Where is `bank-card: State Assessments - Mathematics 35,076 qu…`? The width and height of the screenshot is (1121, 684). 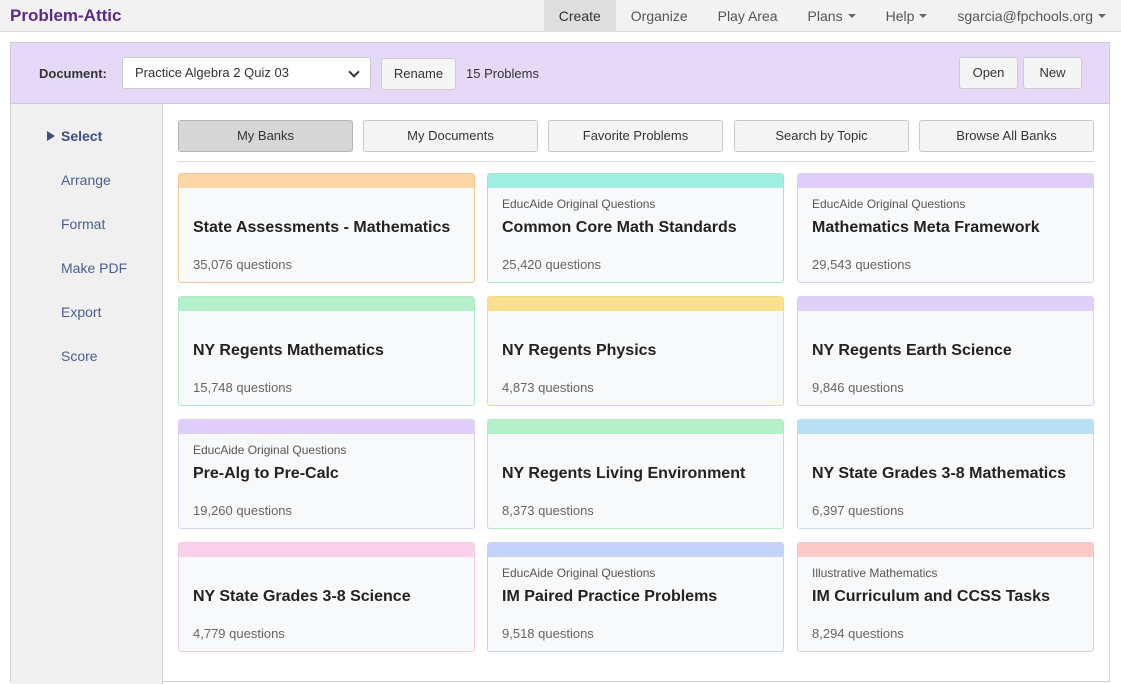
bank-card: State Assessments - Mathematics 35,076 qu… is located at coordinates (326, 228).